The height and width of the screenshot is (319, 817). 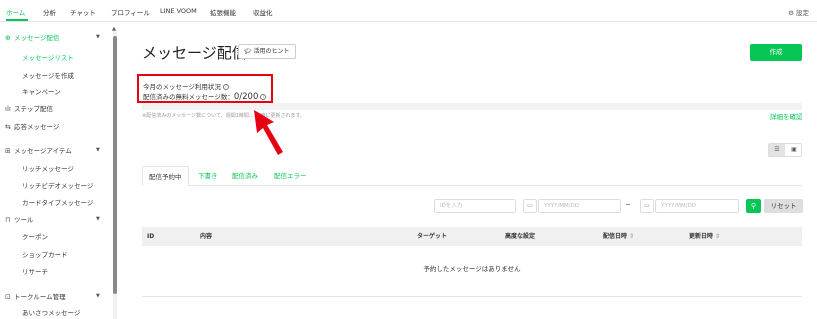 What do you see at coordinates (472, 269) in the screenshot?
I see `empty-table-message: 予約したメッセージはありません` at bounding box center [472, 269].